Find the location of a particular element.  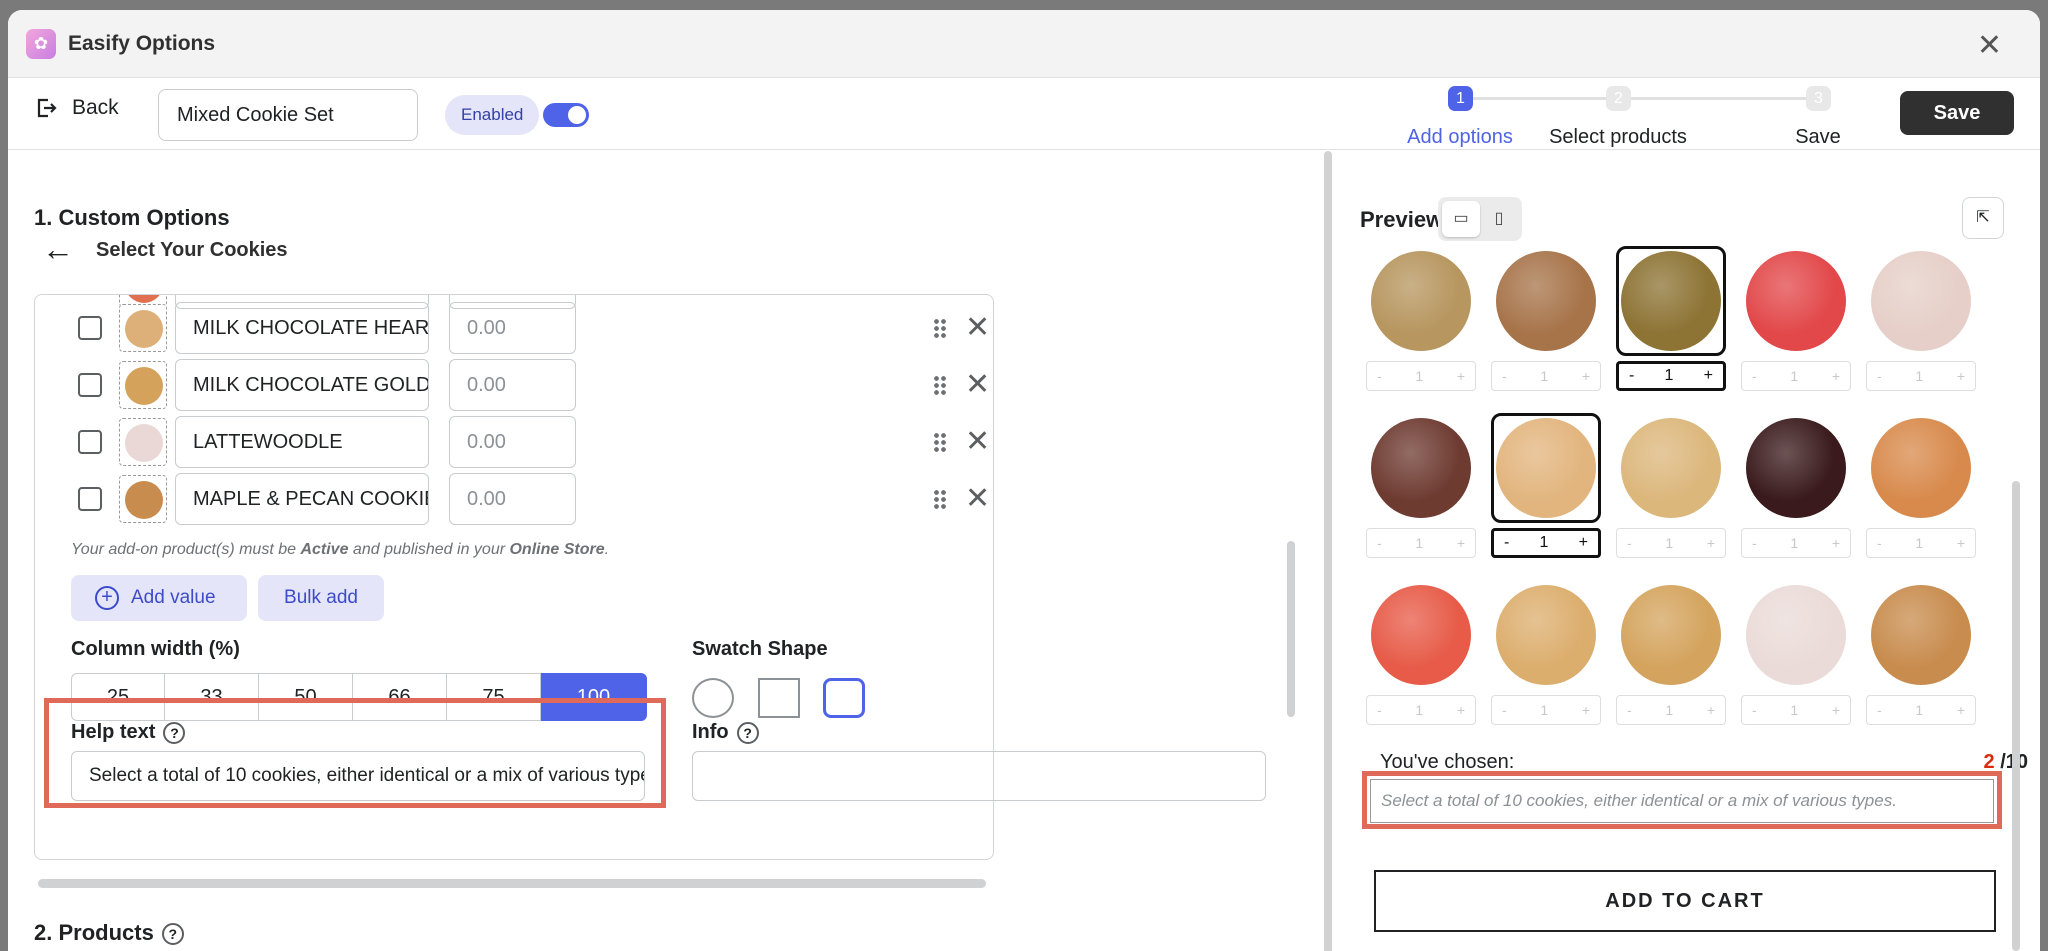

close-icon: ✕ is located at coordinates (1989, 45).